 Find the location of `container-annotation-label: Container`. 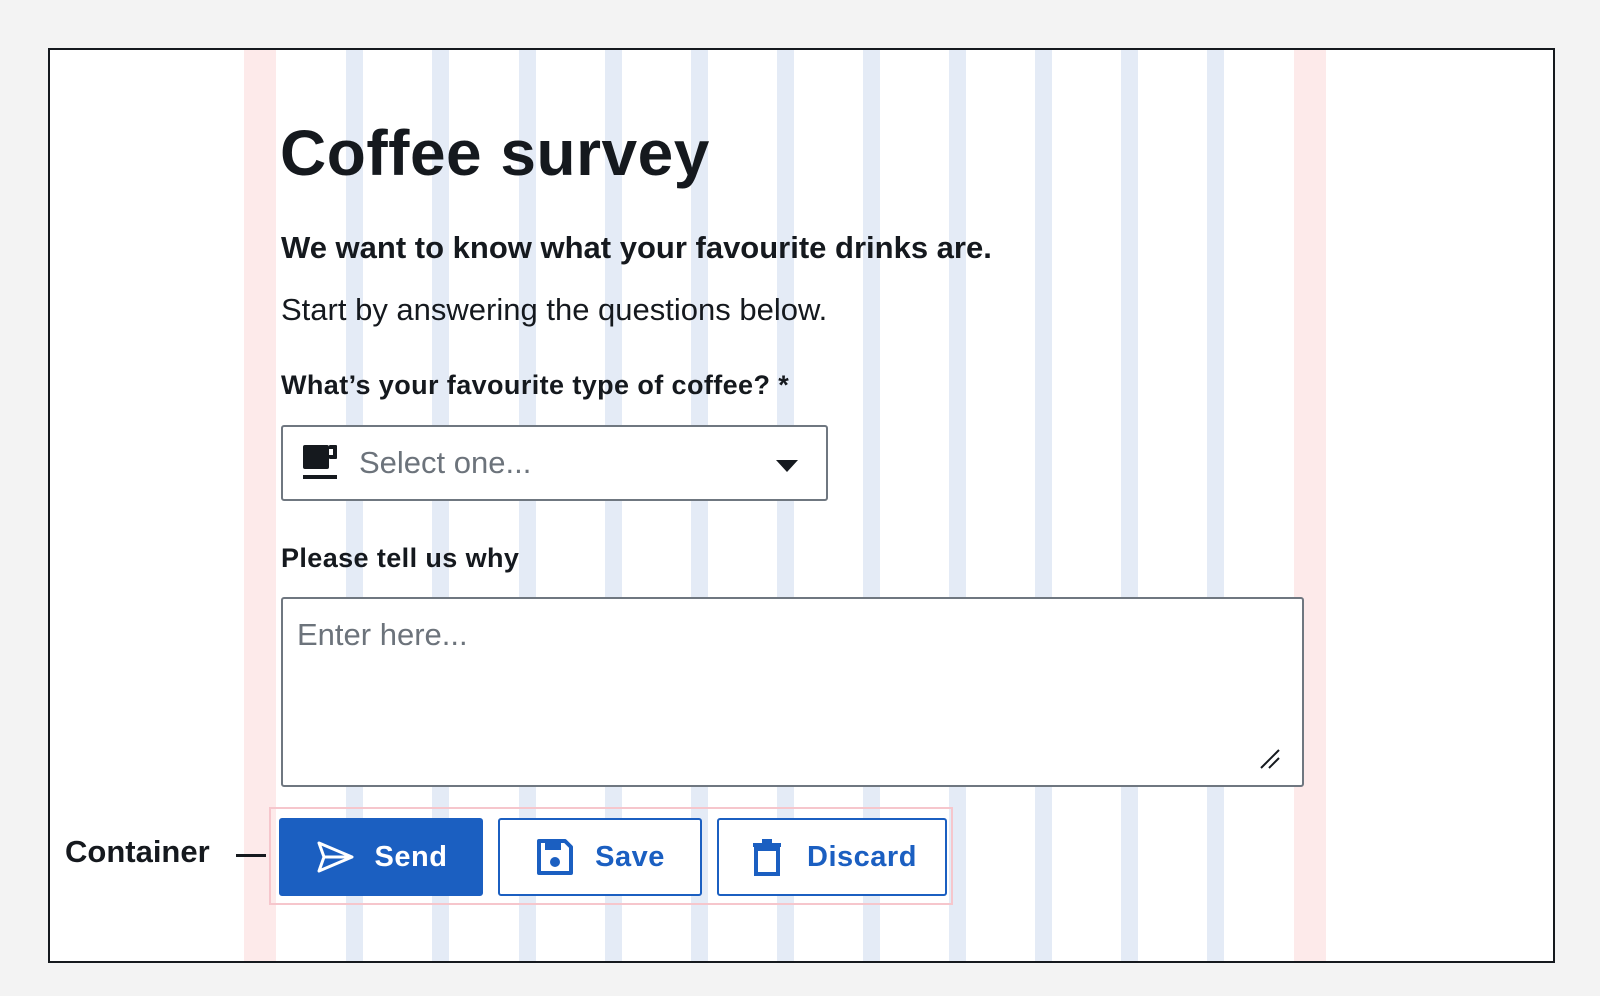

container-annotation-label: Container is located at coordinates (137, 851).